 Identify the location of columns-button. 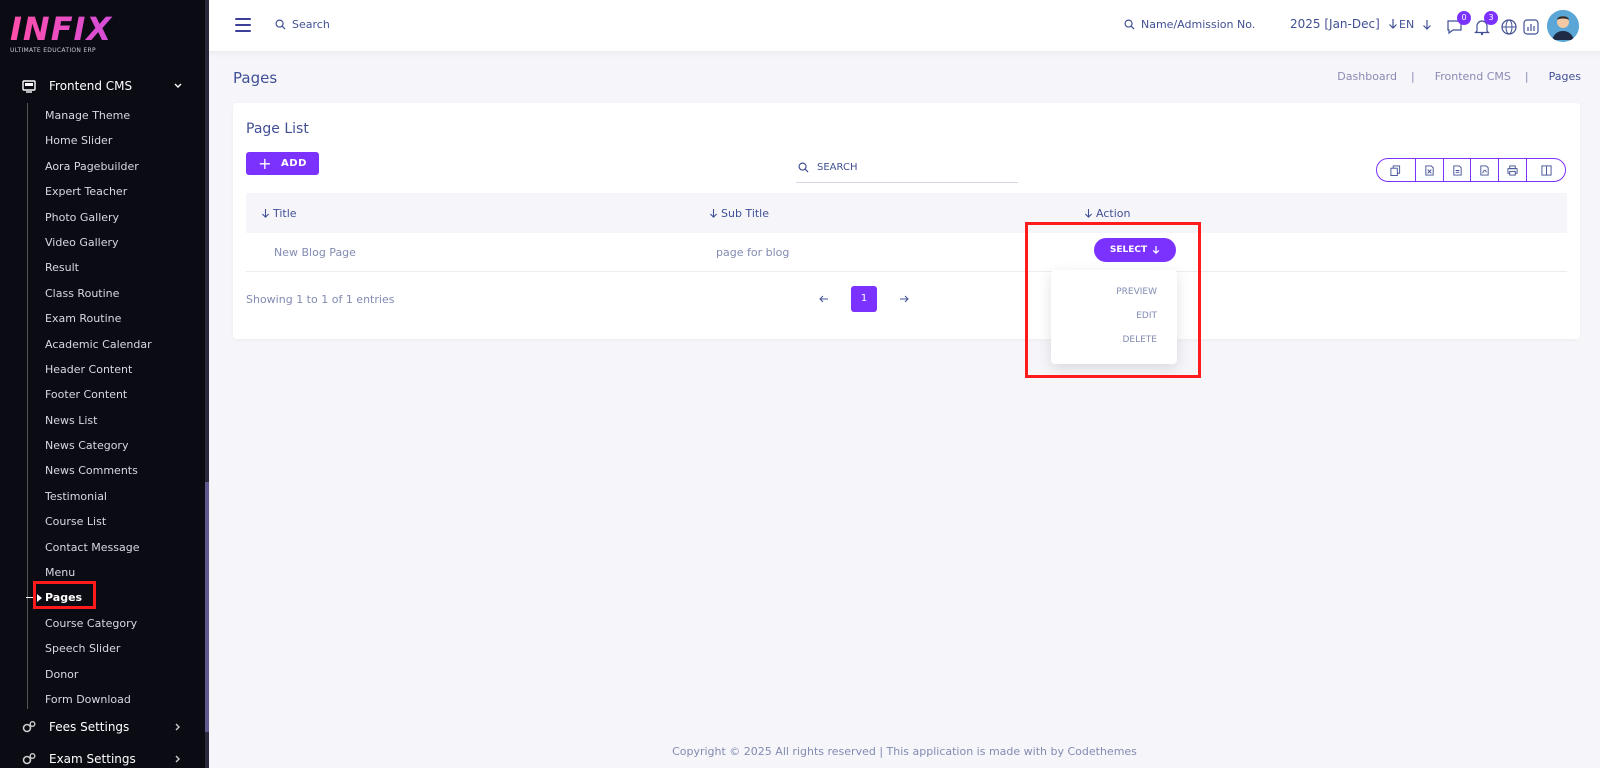
(1546, 170).